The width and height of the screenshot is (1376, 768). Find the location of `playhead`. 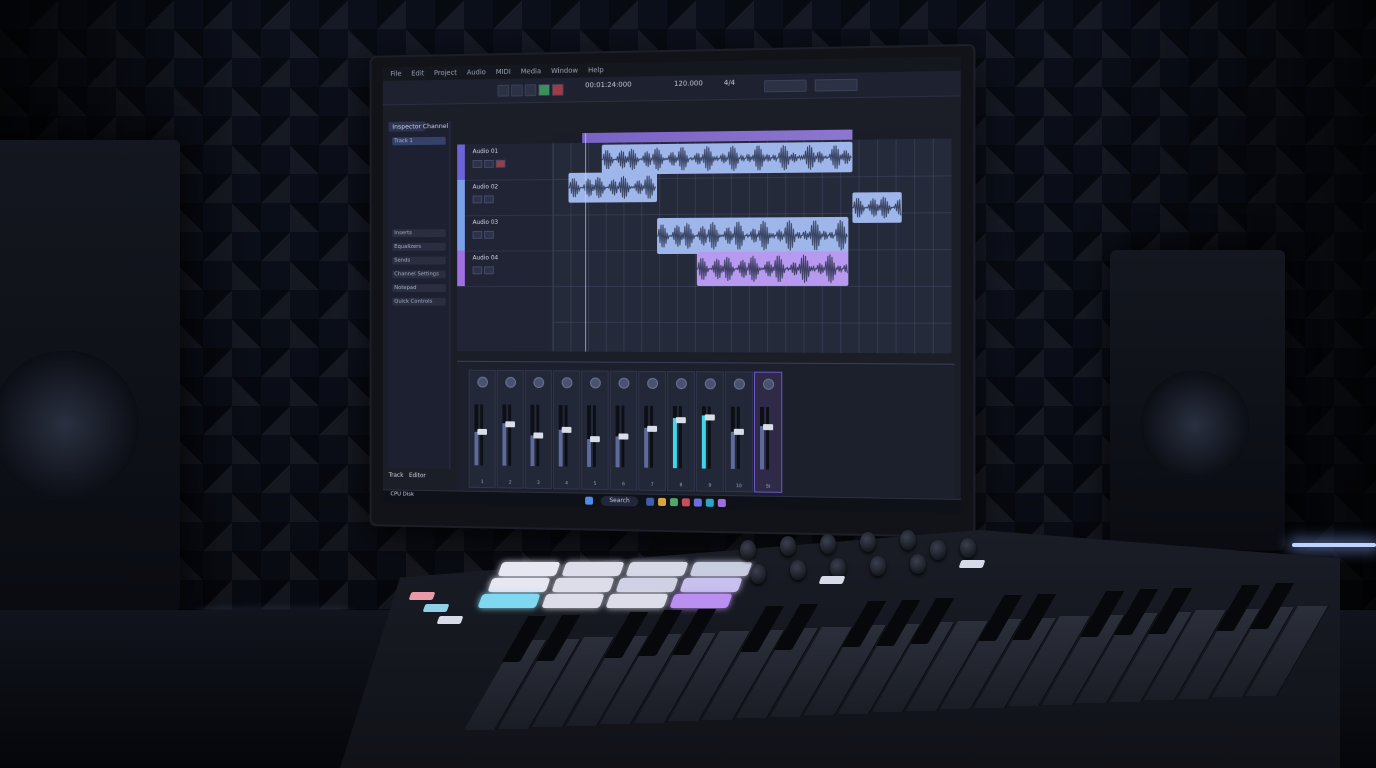

playhead is located at coordinates (586, 242).